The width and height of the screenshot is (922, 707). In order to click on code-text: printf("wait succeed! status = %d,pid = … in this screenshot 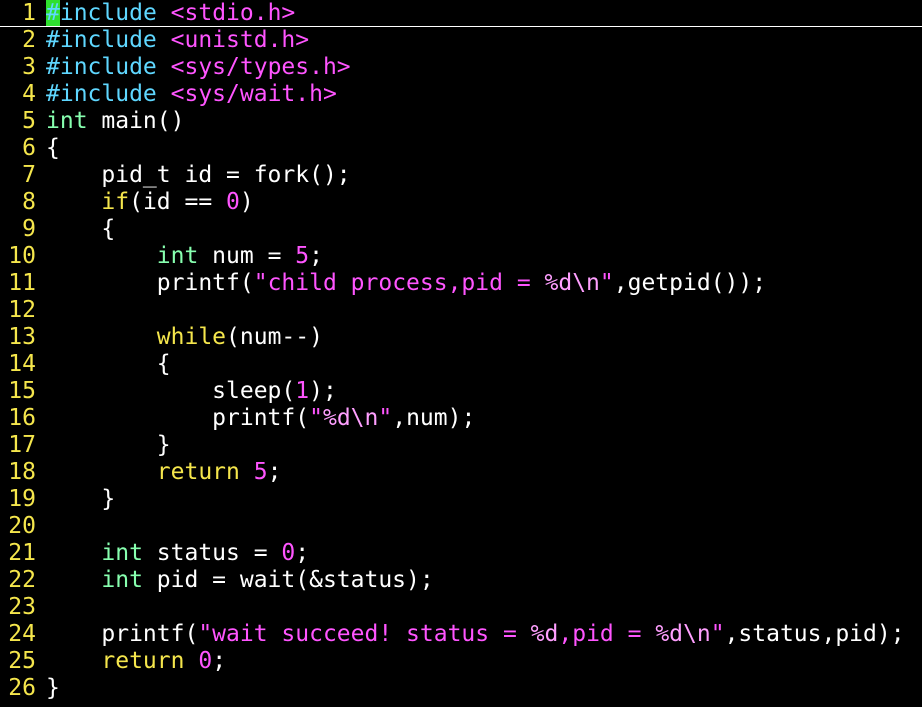, I will do `click(484, 634)`.